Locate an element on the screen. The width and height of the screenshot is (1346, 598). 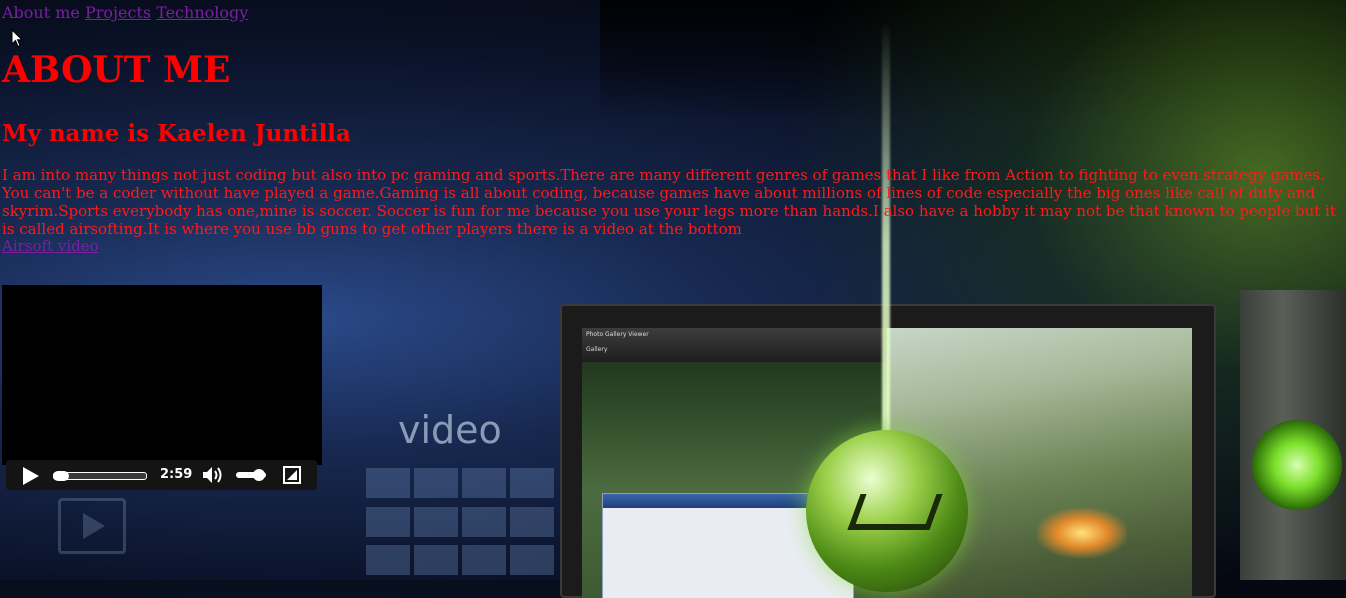
top-nav: About me Projects Technology is located at coordinates (125, 13).